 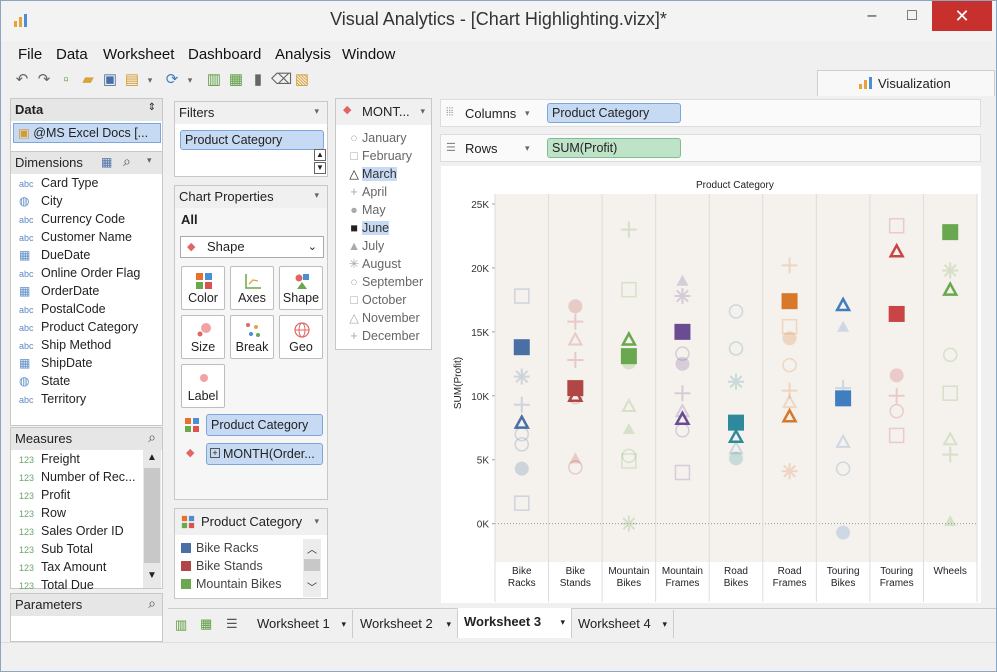 What do you see at coordinates (382, 318) in the screenshot?
I see `month-legend-item: △ November` at bounding box center [382, 318].